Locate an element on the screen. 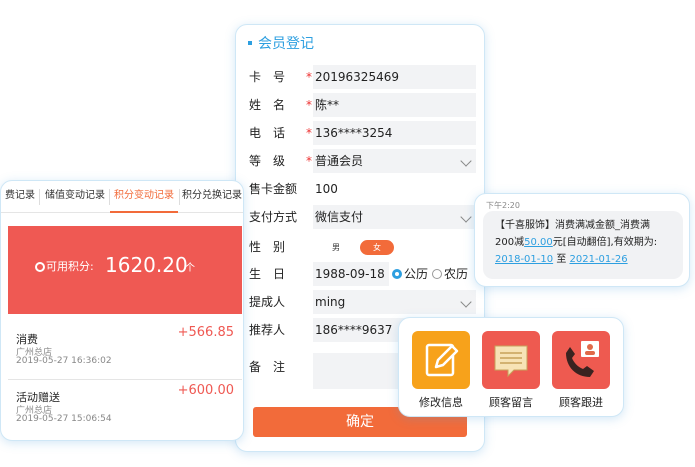 The width and height of the screenshot is (695, 467). row-card-amount: 售卡金额 100 is located at coordinates (360, 189).